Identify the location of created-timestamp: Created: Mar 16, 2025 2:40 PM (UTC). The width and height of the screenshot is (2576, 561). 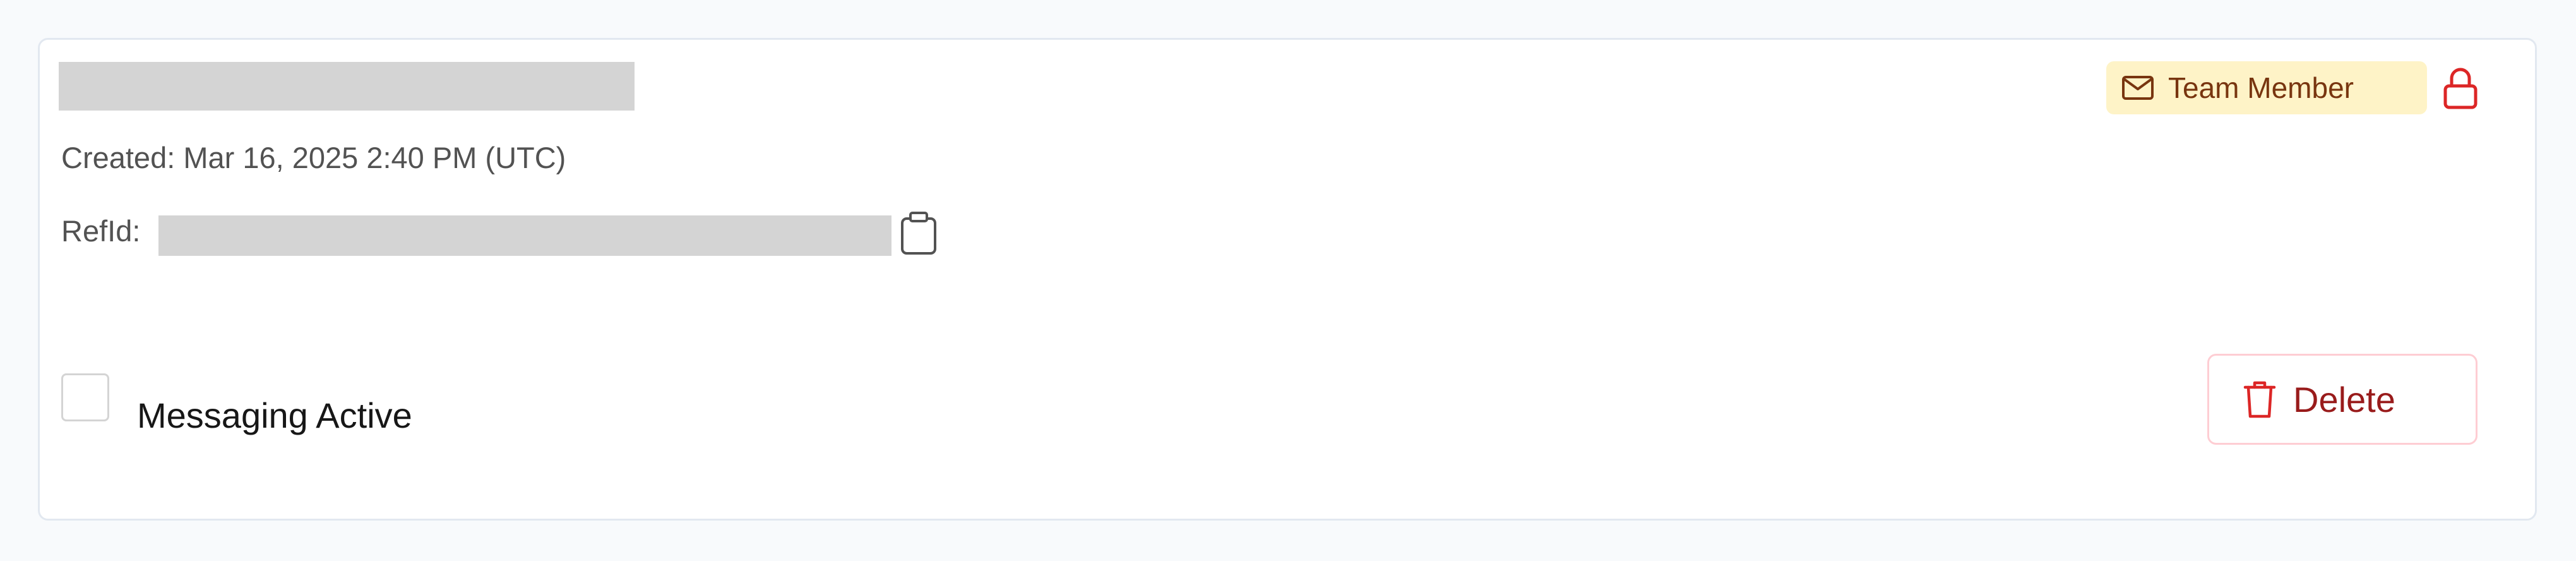
(313, 158).